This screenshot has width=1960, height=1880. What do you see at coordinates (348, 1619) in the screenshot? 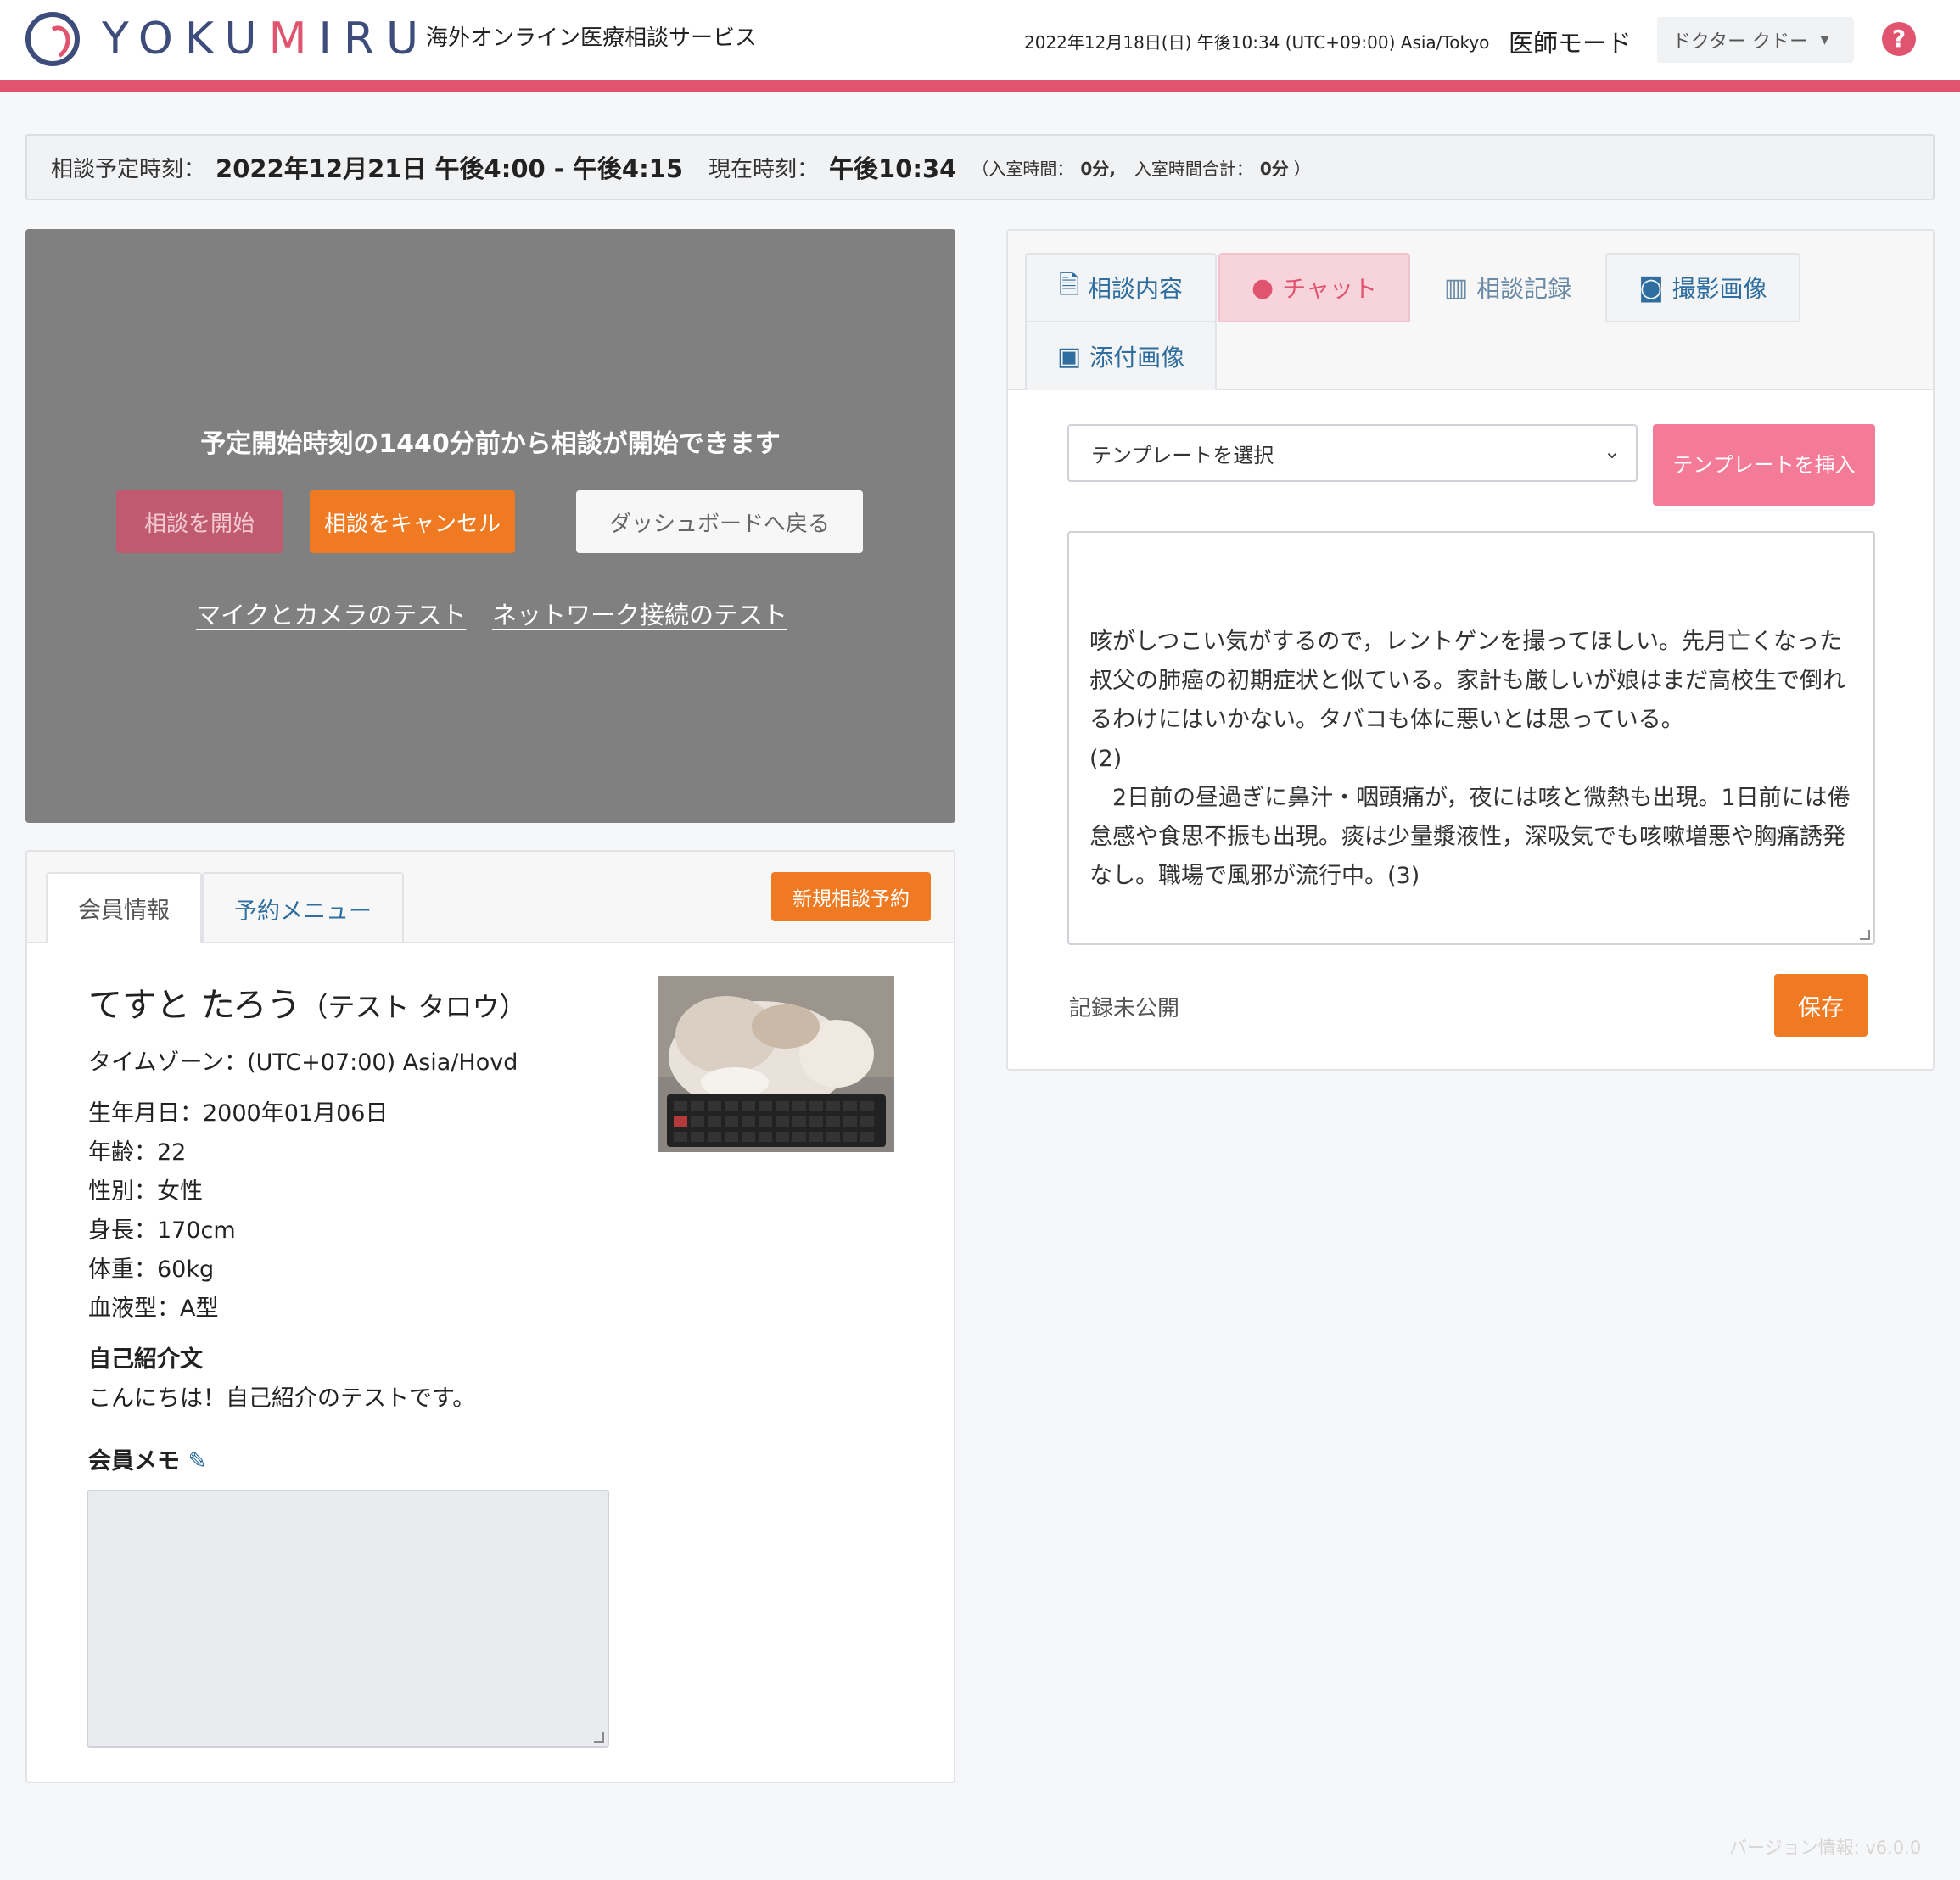
I see `member-memo-textarea` at bounding box center [348, 1619].